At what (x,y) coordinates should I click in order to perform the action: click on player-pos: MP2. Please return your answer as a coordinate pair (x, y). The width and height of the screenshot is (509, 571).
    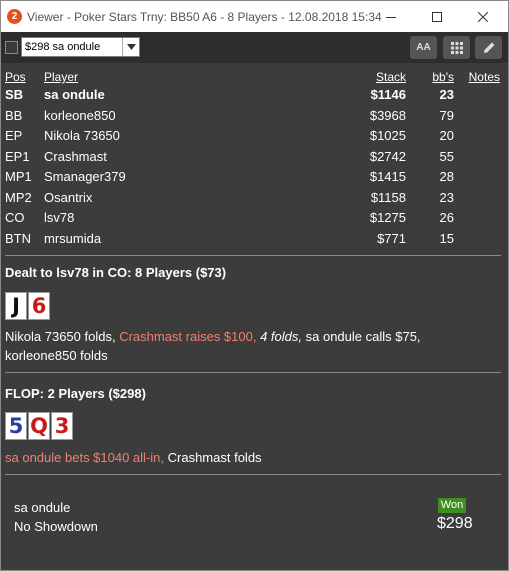
    Looking at the image, I should click on (18, 197).